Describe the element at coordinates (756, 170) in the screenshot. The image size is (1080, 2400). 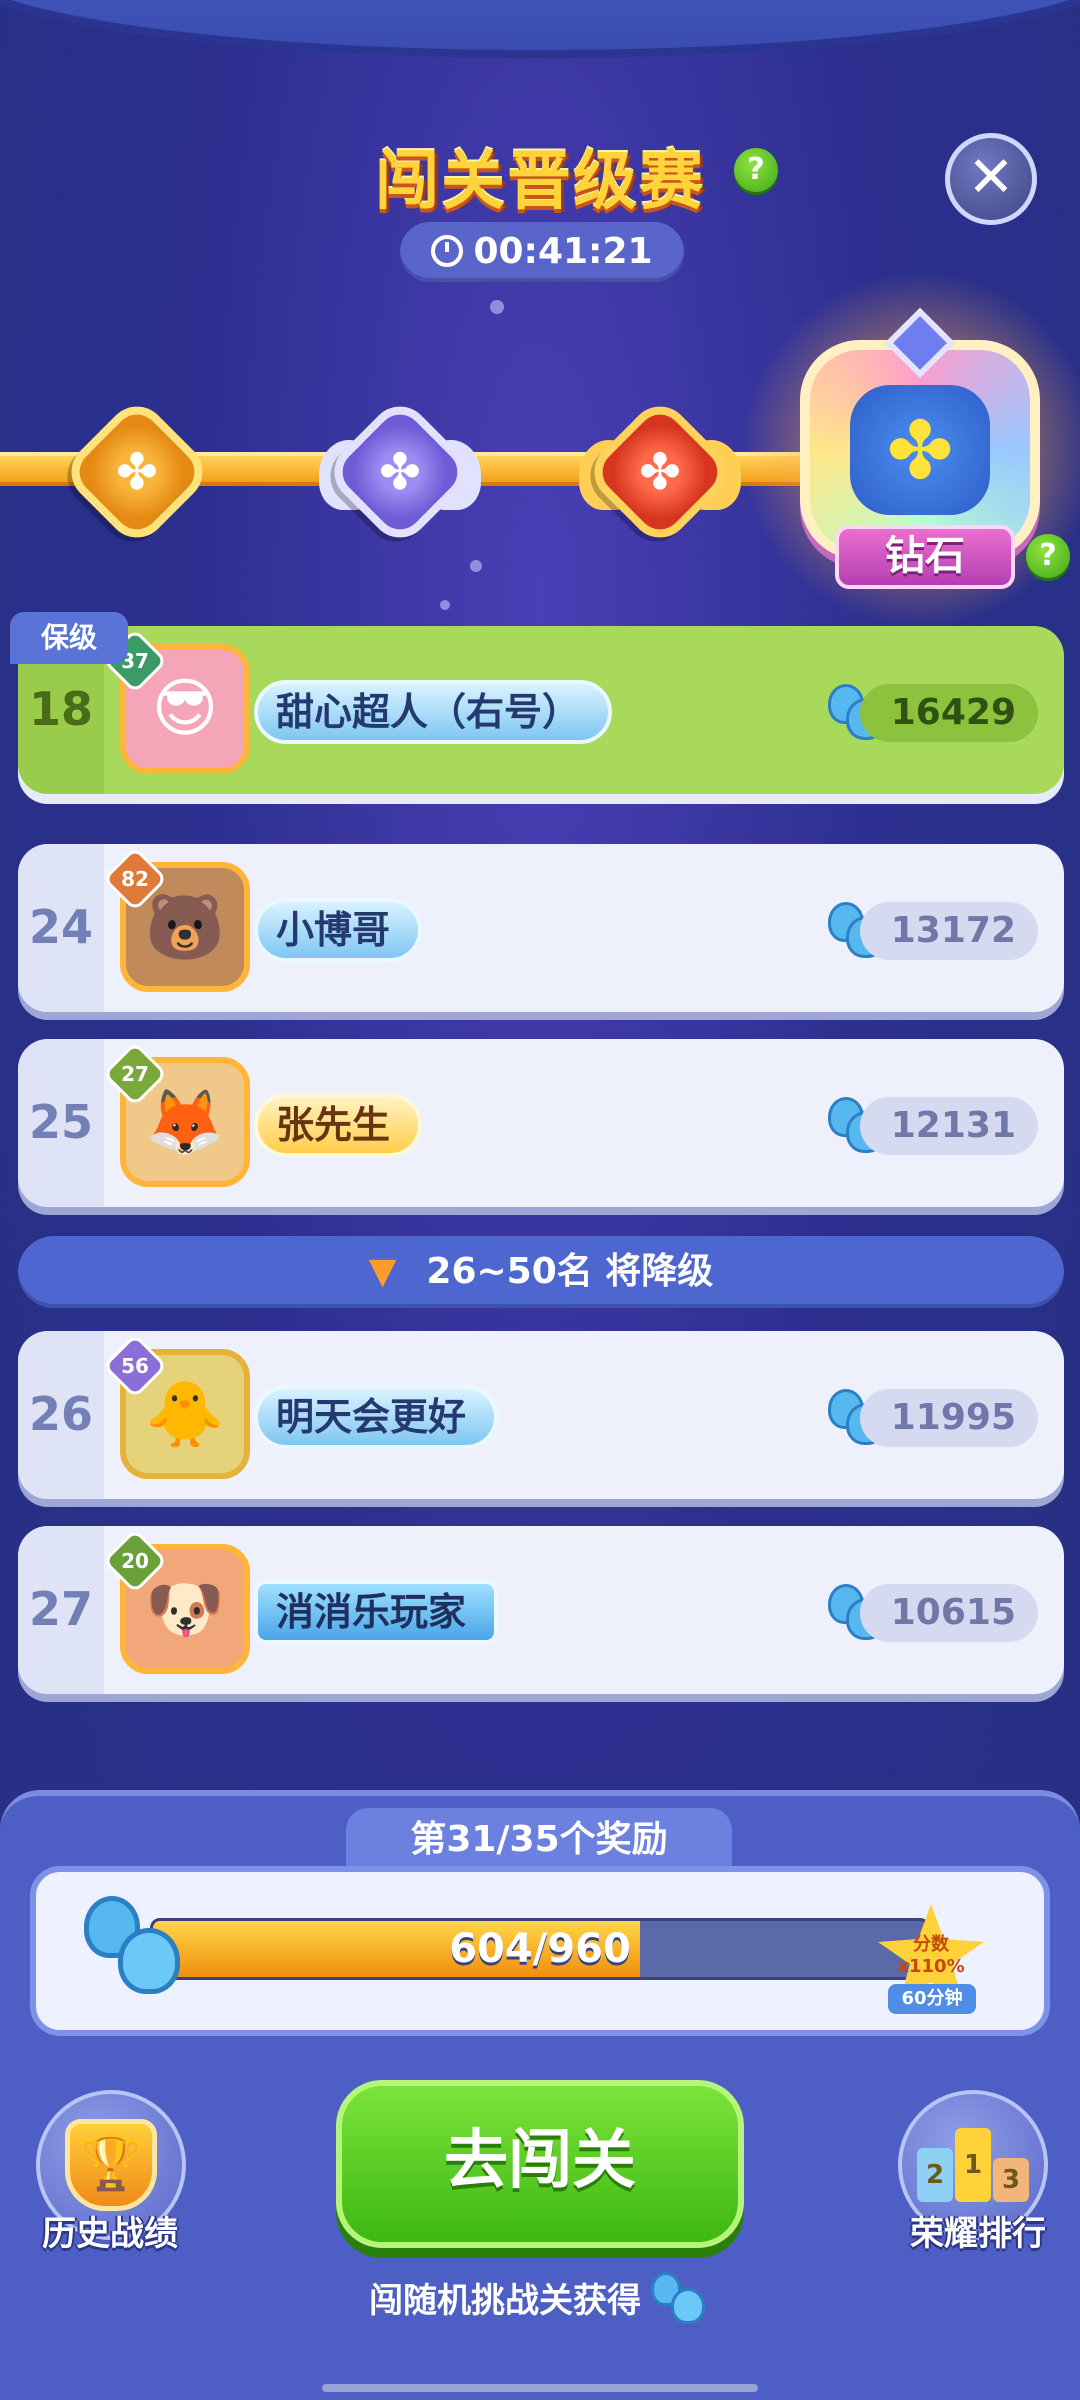
I see `help-icon: ?` at that location.